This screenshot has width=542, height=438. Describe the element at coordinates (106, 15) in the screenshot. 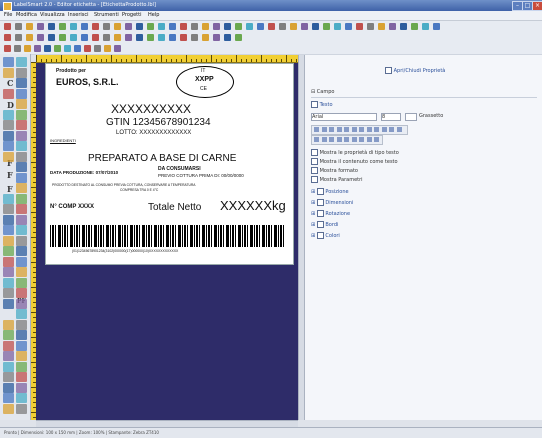

I see `menu-tools: Strumenti` at that location.